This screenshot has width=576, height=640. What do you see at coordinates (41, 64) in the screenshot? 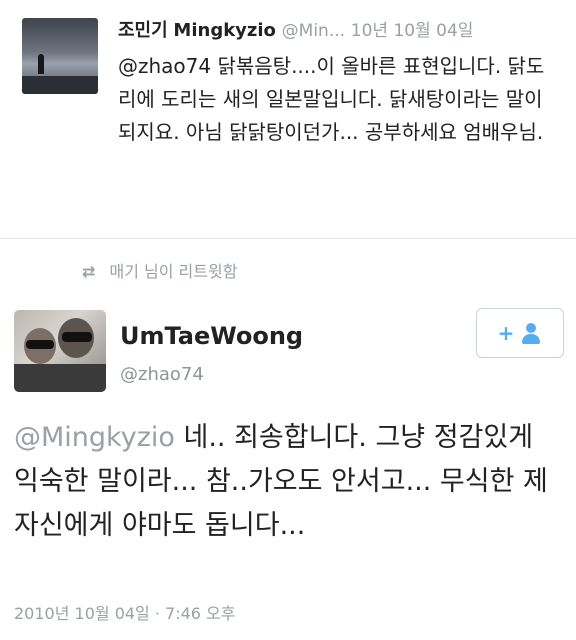
I see `avatar-figure` at bounding box center [41, 64].